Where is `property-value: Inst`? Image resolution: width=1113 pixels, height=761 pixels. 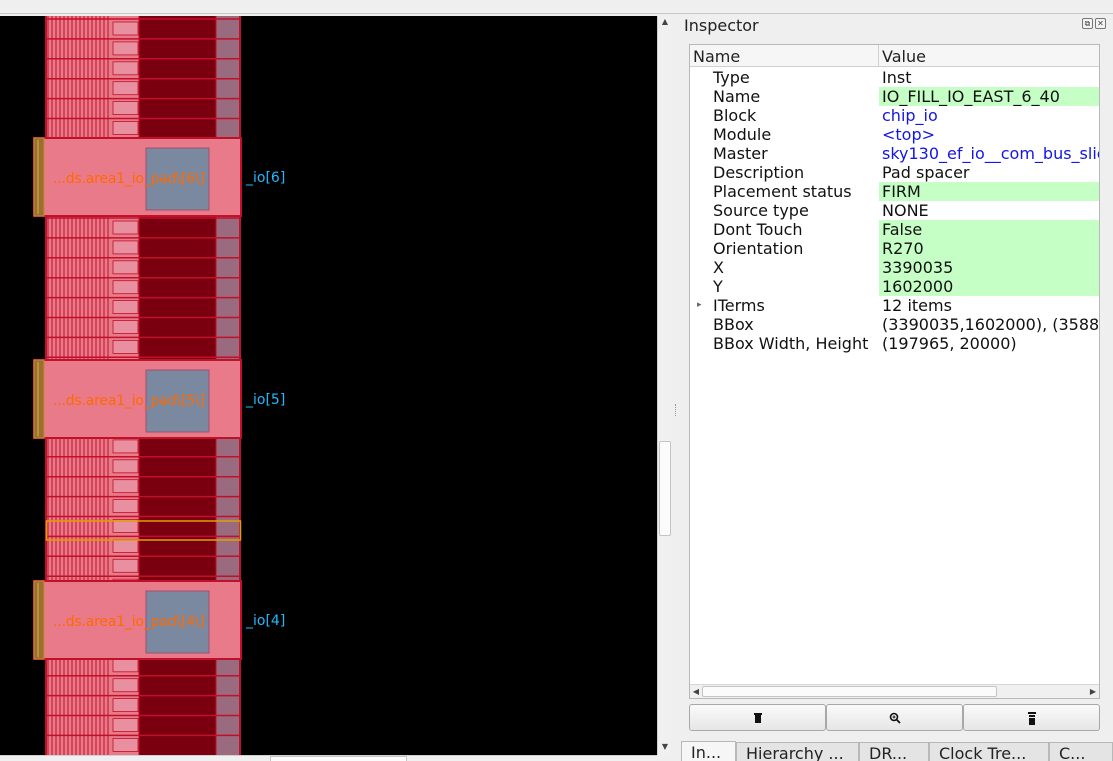
property-value: Inst is located at coordinates (897, 77).